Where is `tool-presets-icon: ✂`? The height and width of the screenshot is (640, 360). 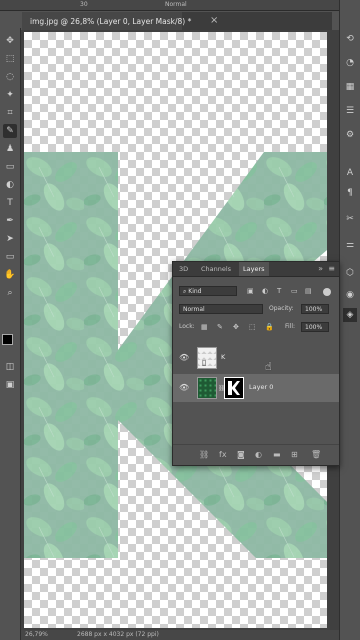
tool-presets-icon: ✂ is located at coordinates (350, 219).